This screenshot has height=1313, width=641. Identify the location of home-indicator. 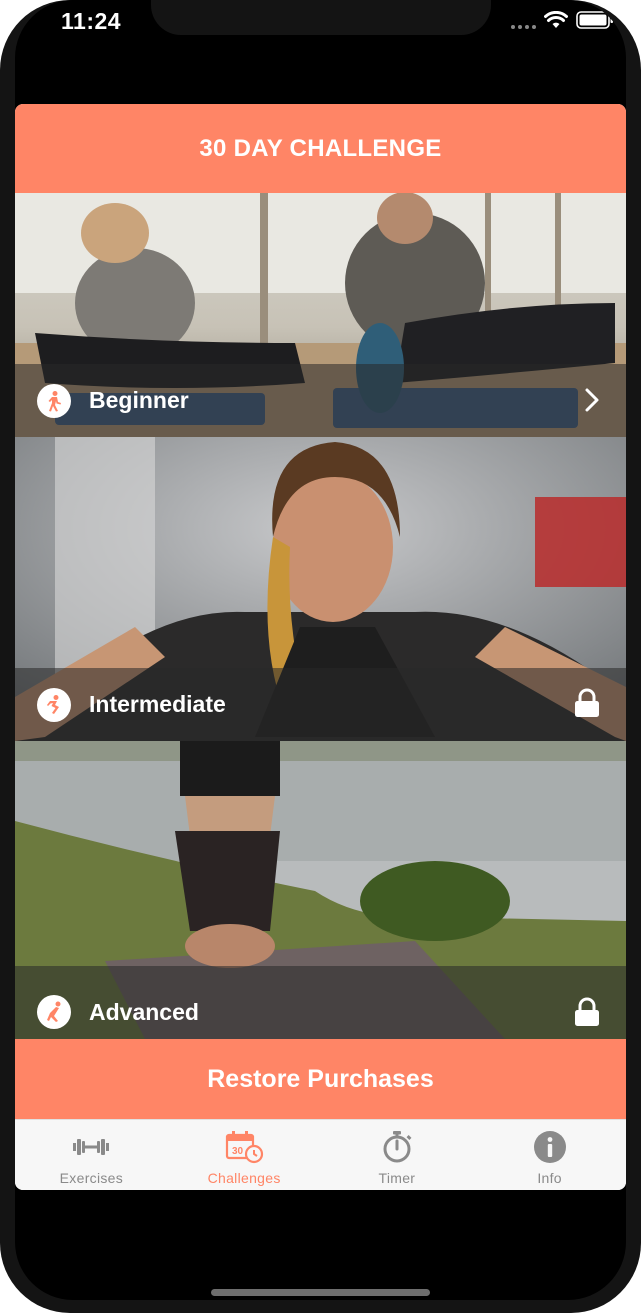
(320, 1292).